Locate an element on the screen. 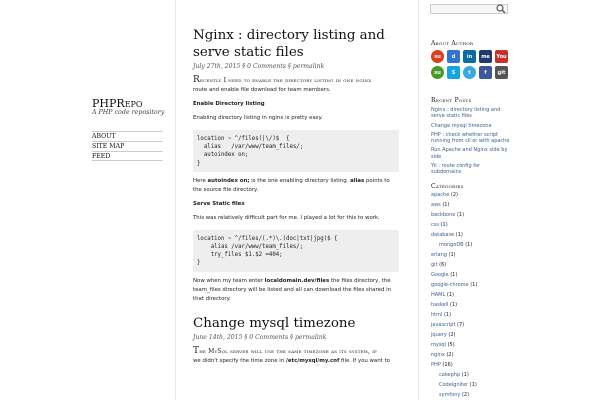  category-item: css (1) is located at coordinates (471, 225).